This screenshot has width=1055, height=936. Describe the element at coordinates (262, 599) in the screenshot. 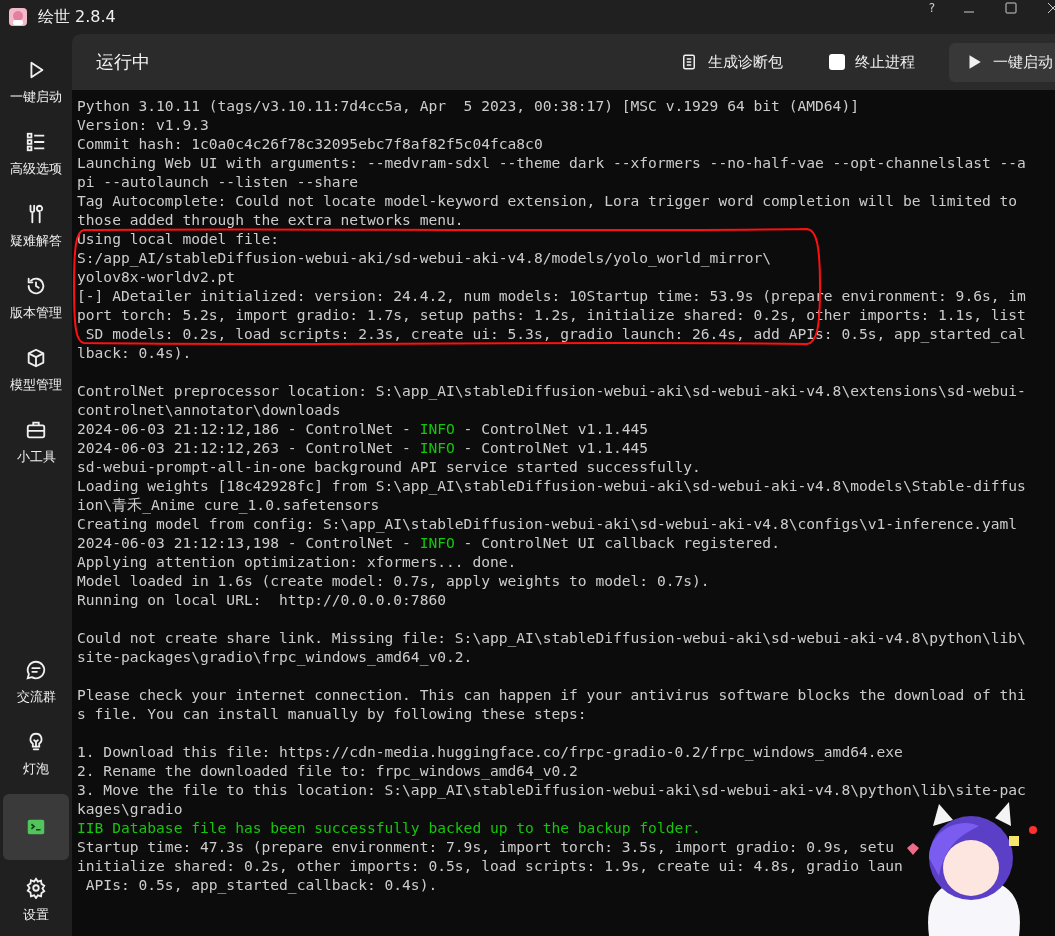

I see `log-line: Running on local URL: http://0.0.0.0:7860` at that location.